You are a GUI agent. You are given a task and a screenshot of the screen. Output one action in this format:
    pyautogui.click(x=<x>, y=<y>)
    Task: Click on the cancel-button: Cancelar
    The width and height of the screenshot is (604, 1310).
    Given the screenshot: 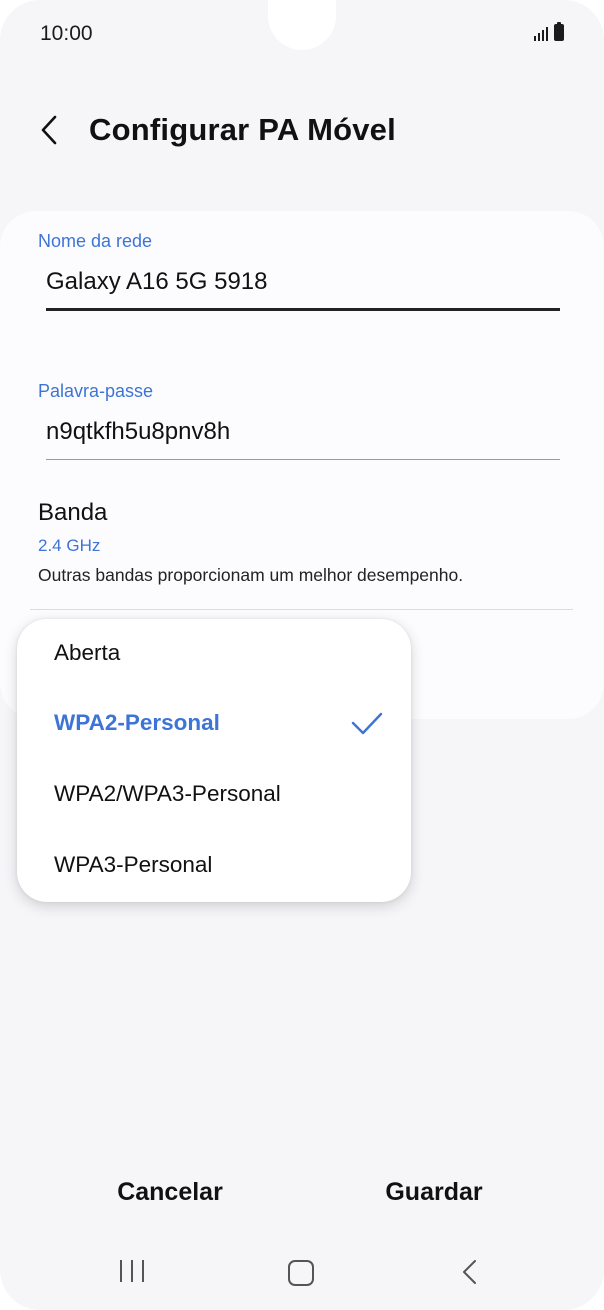 What is the action you would take?
    pyautogui.click(x=170, y=1198)
    